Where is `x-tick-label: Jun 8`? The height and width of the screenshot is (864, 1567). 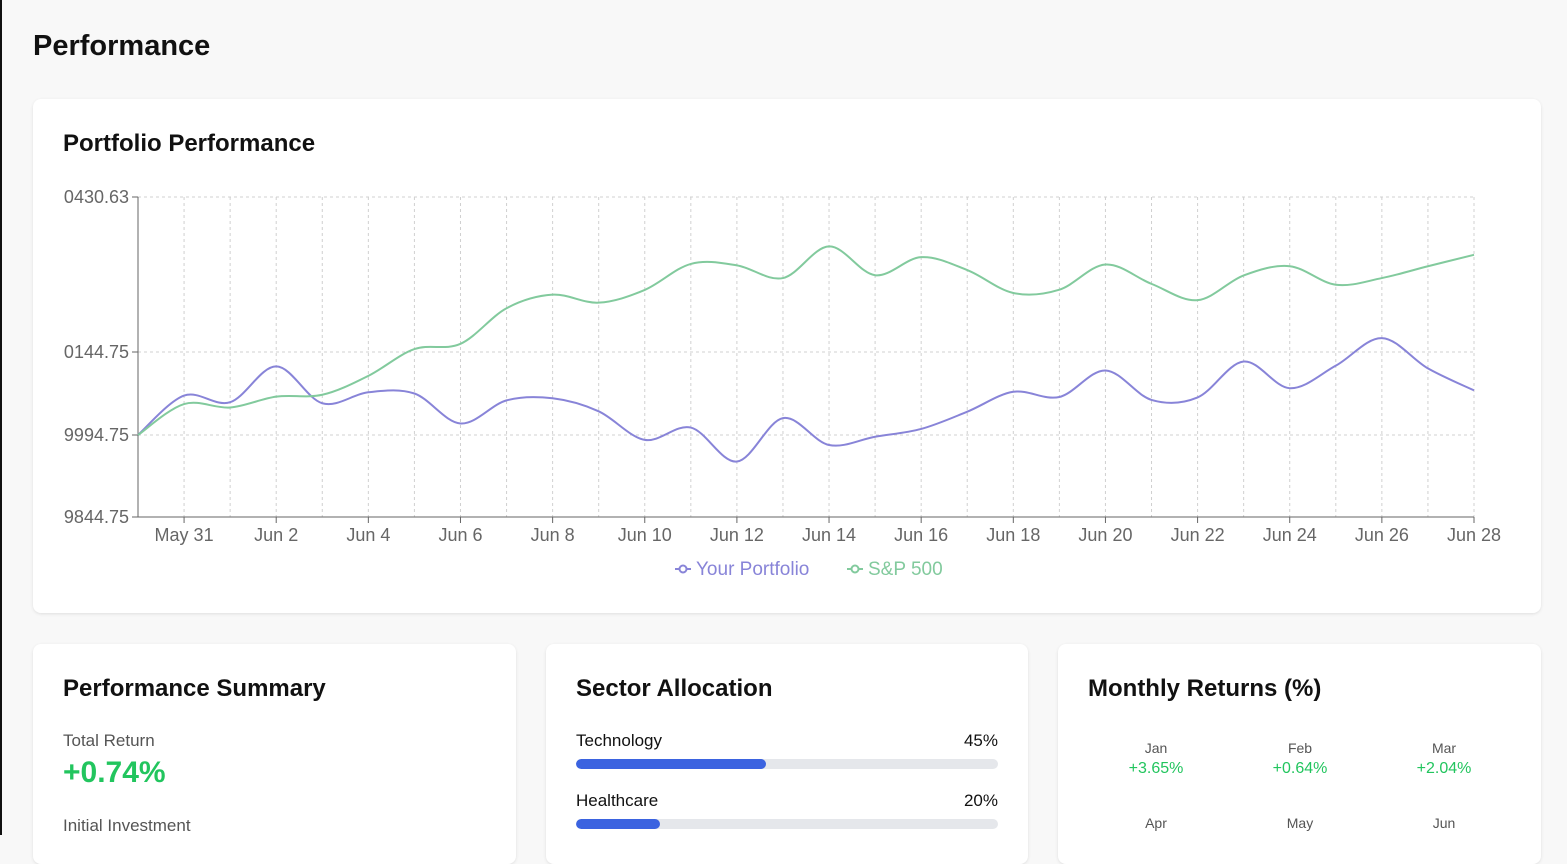 x-tick-label: Jun 8 is located at coordinates (553, 535).